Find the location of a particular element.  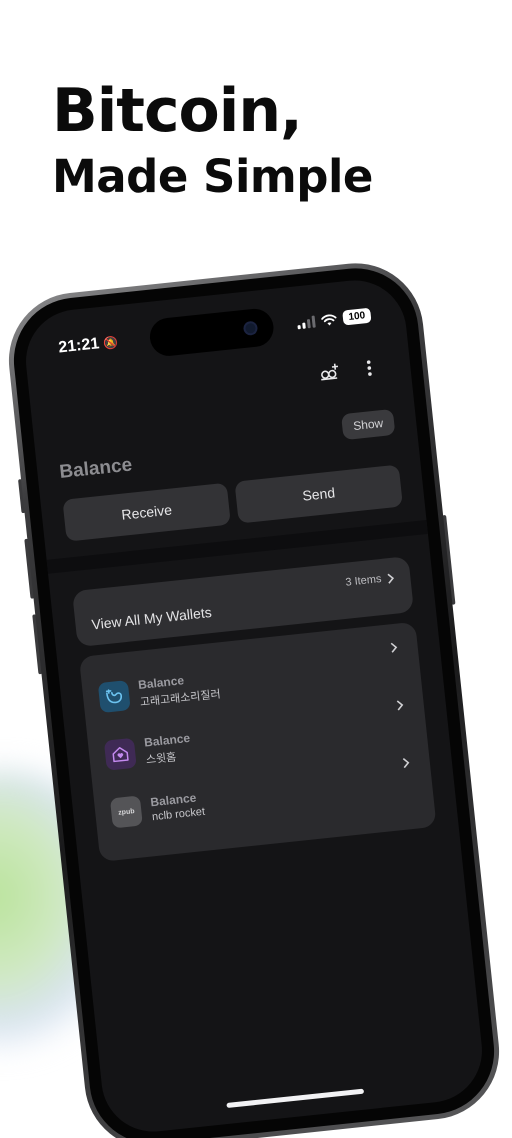

signal-icon is located at coordinates (306, 322).